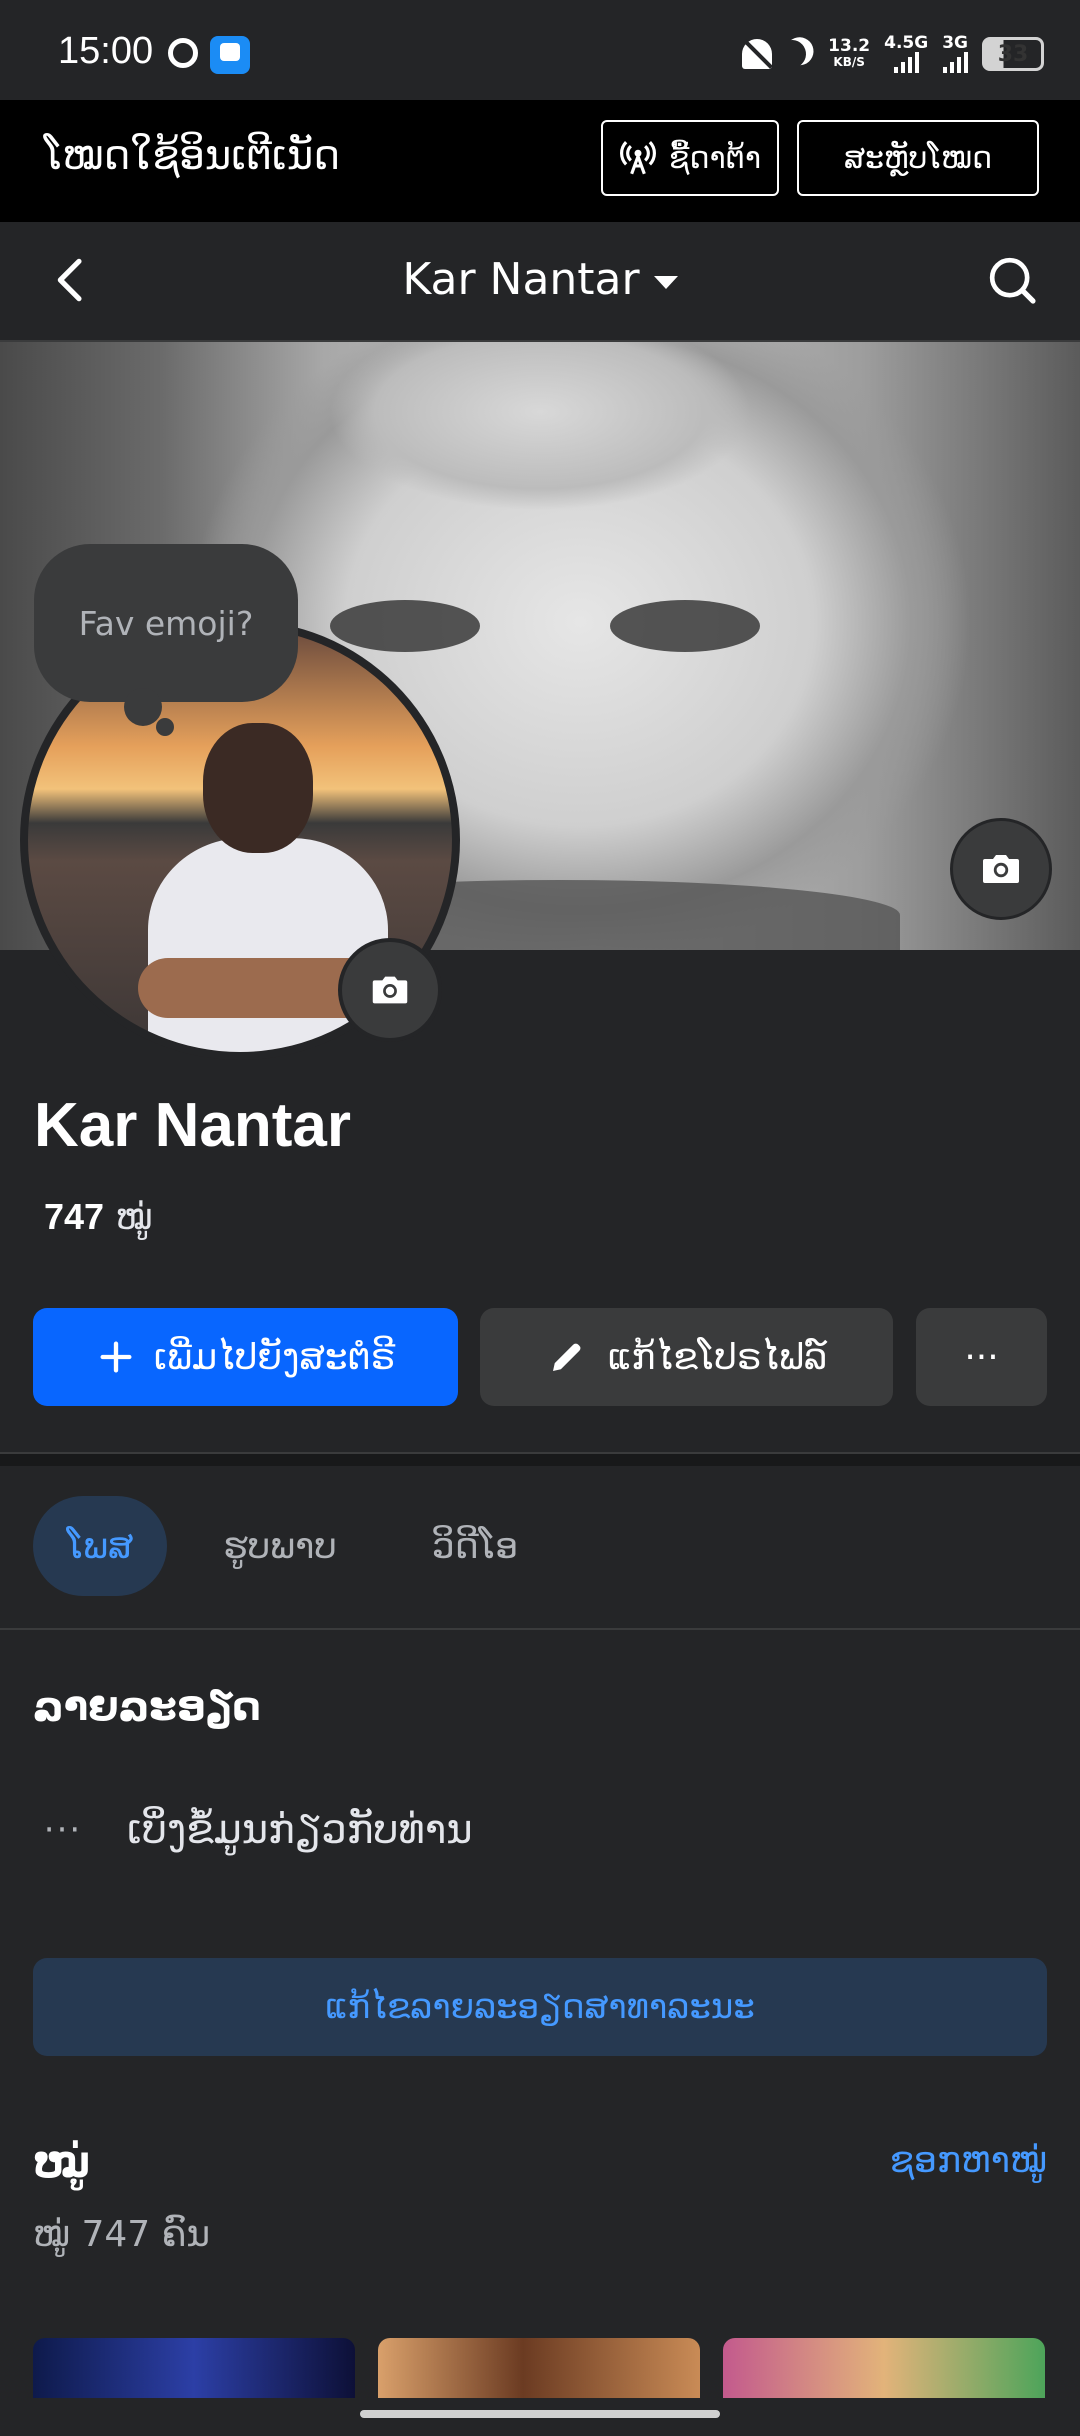 This screenshot has width=1080, height=2436. What do you see at coordinates (134, 1217) in the screenshot?
I see `friends-word: ໝູ່` at bounding box center [134, 1217].